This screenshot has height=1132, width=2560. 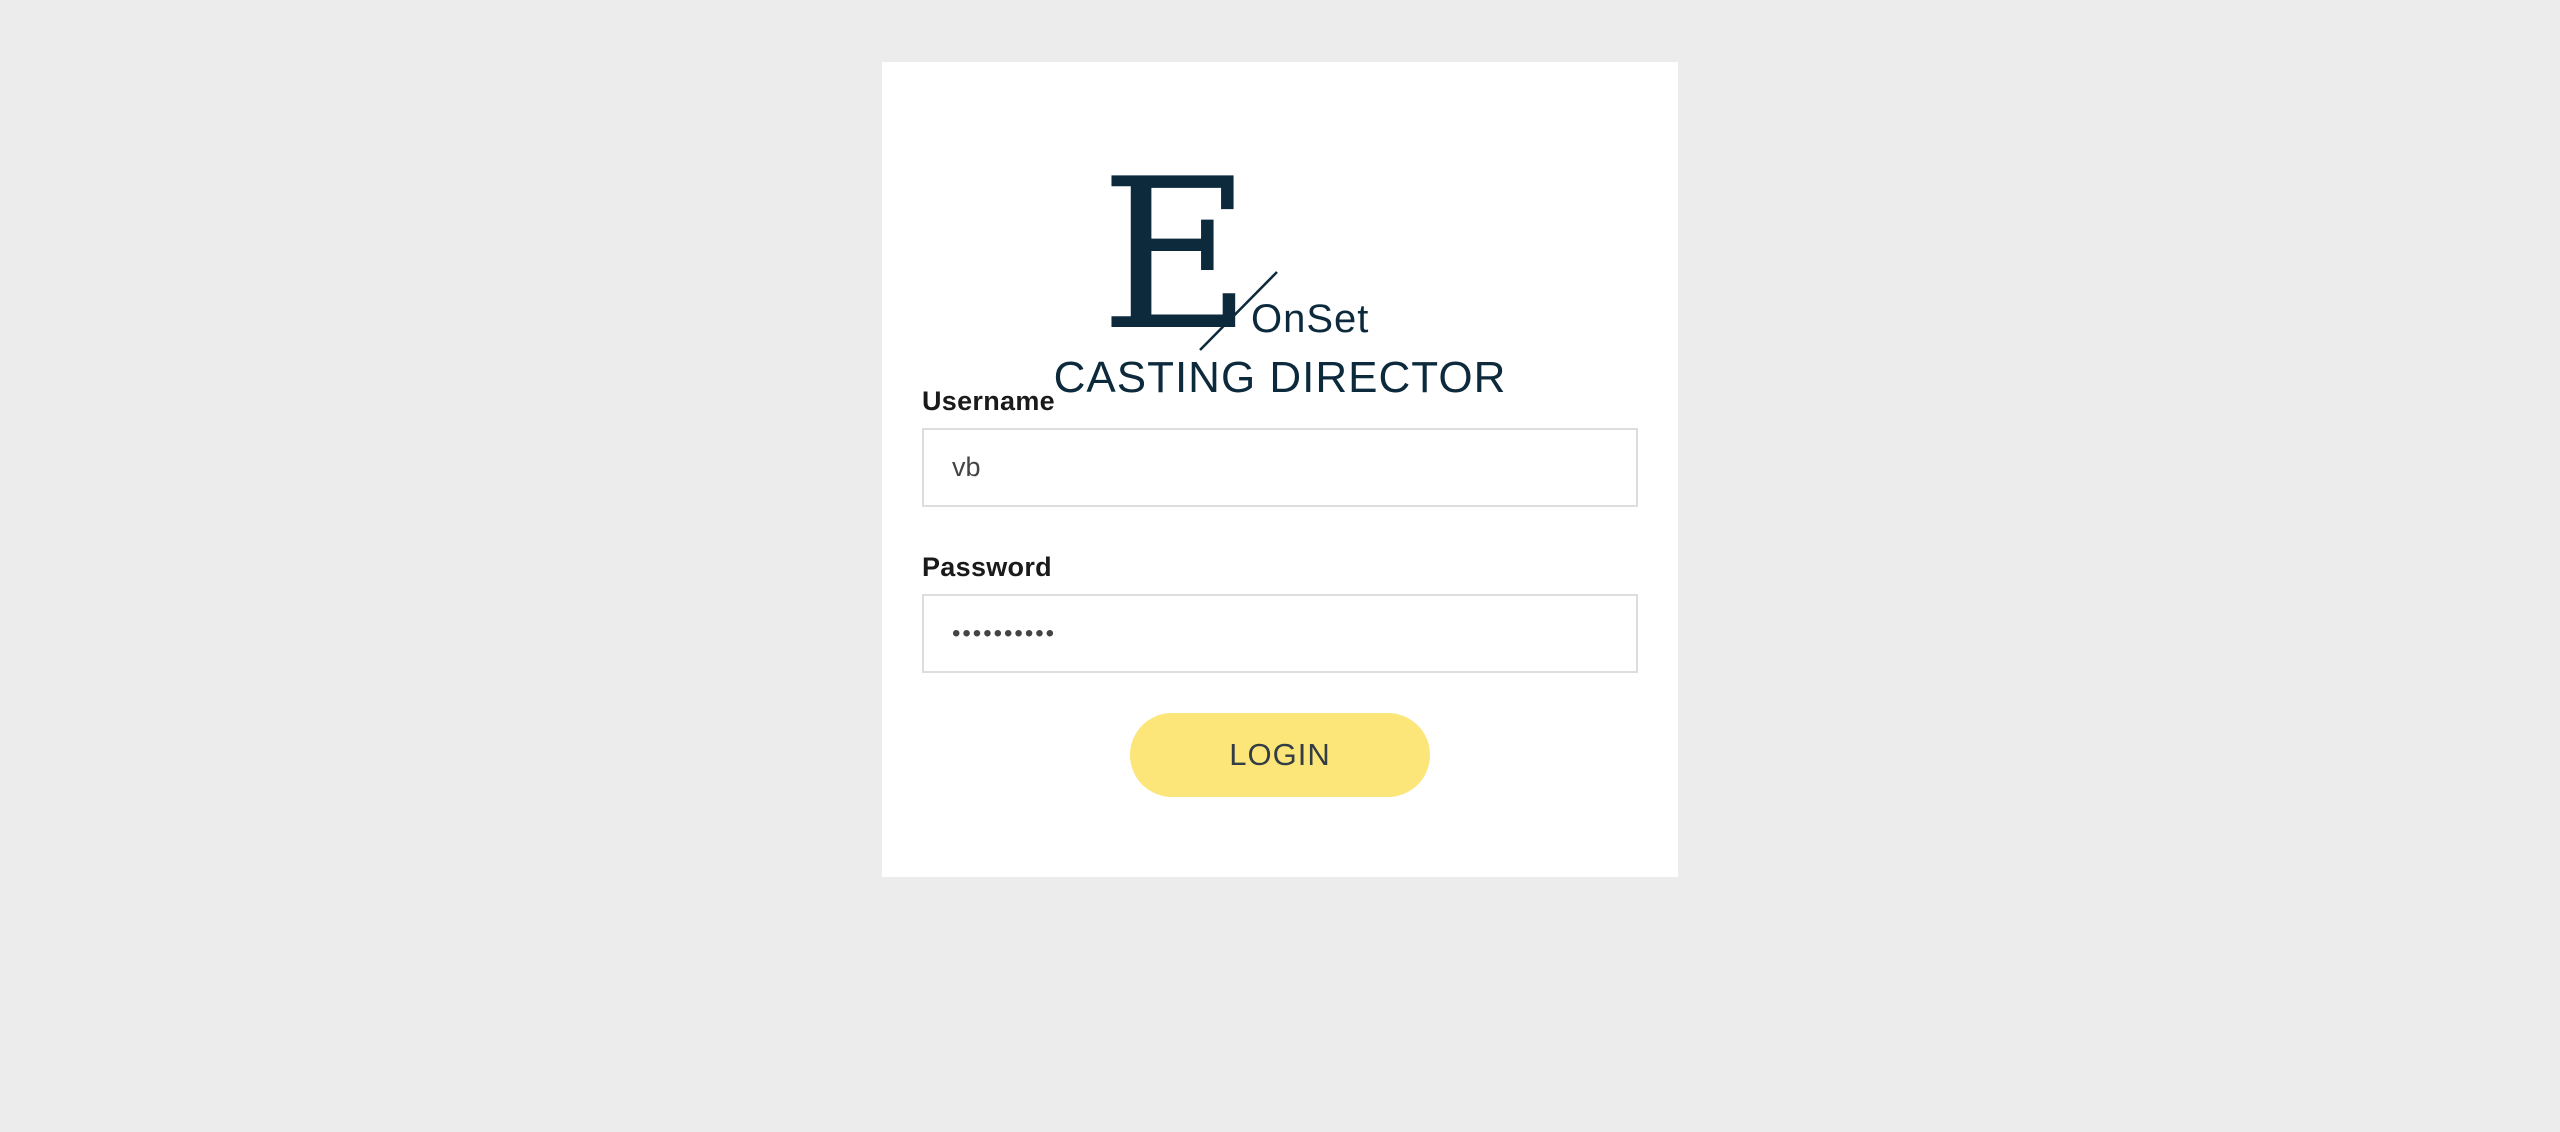 What do you see at coordinates (1280, 755) in the screenshot?
I see `login-button: LOGIN` at bounding box center [1280, 755].